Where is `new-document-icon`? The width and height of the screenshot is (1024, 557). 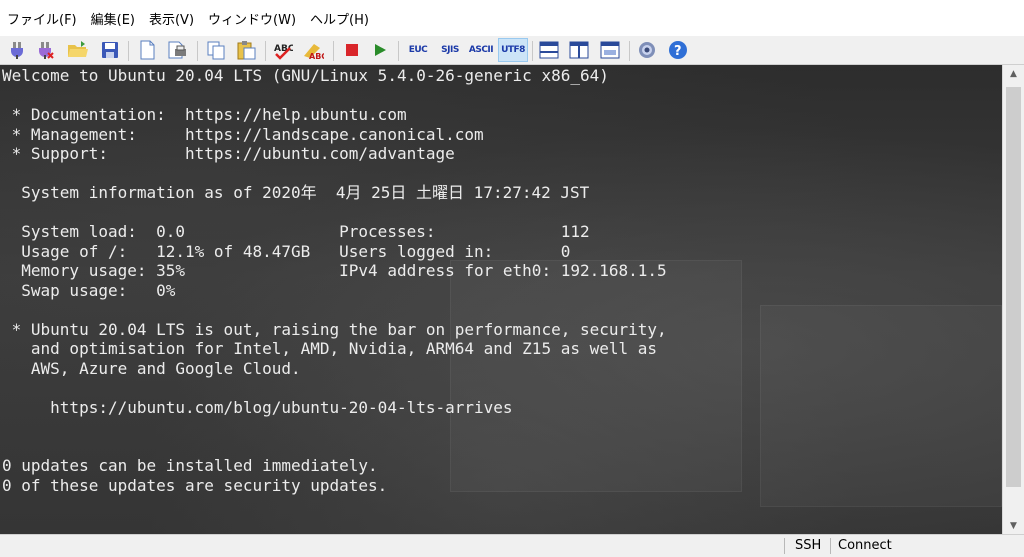 new-document-icon is located at coordinates (147, 50).